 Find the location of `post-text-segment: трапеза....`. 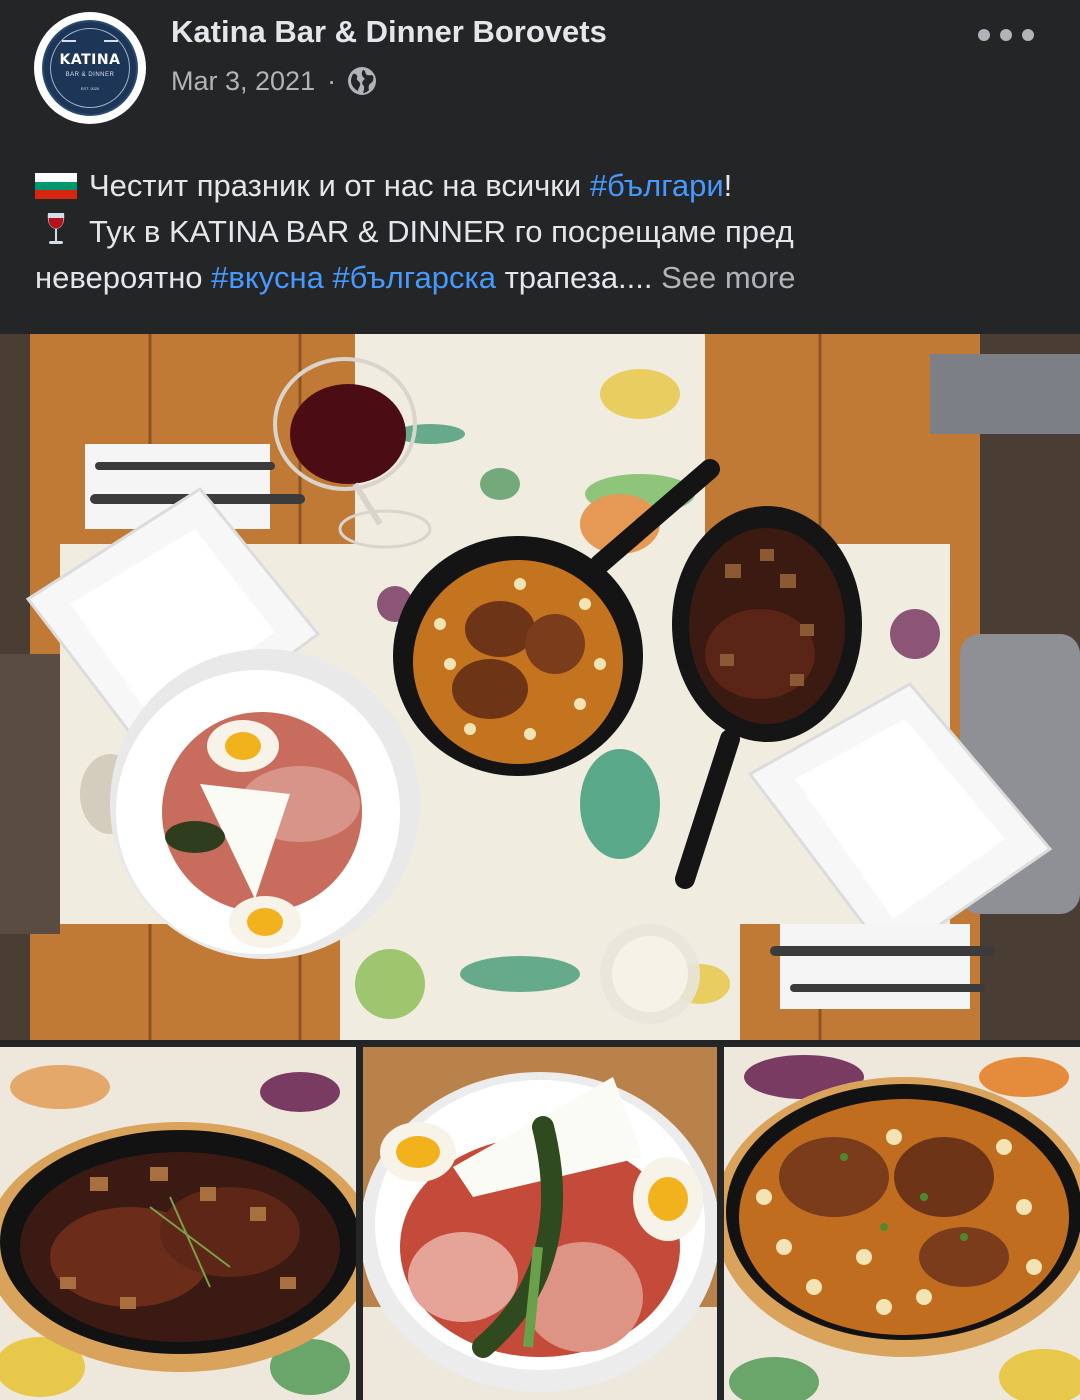

post-text-segment: трапеза.... is located at coordinates (578, 277).